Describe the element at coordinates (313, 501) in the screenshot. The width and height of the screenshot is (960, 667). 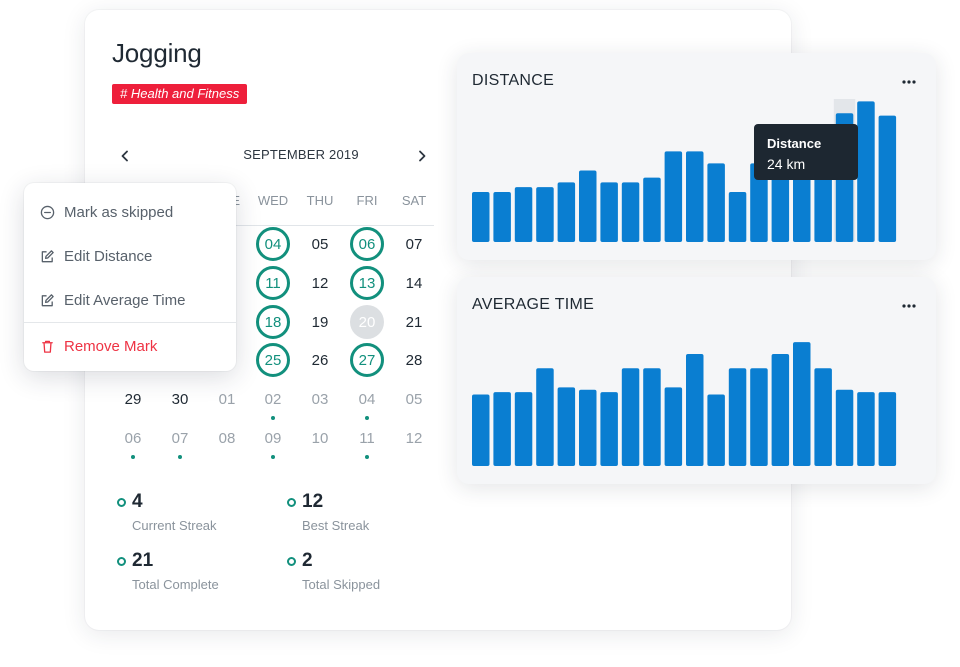
I see `stat-value: 12` at that location.